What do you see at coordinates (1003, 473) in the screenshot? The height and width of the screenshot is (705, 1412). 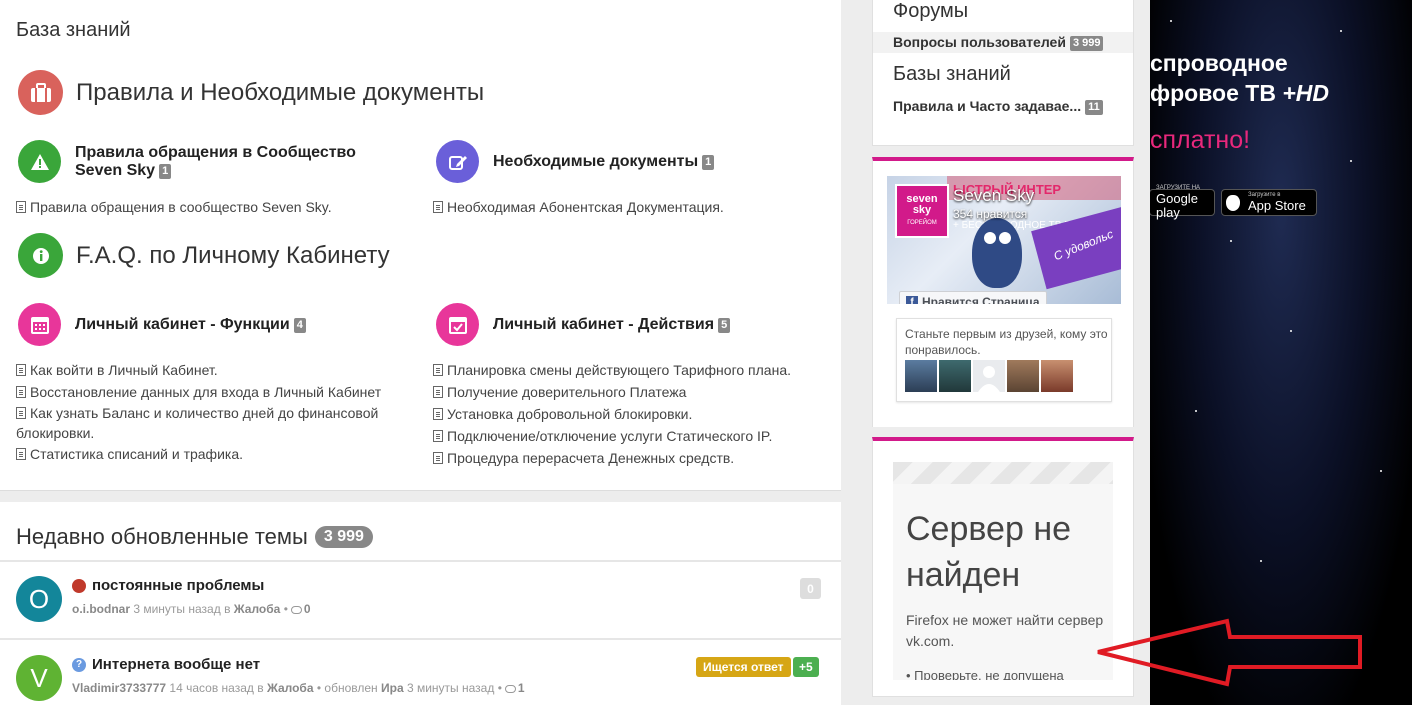 I see `error-stripe` at bounding box center [1003, 473].